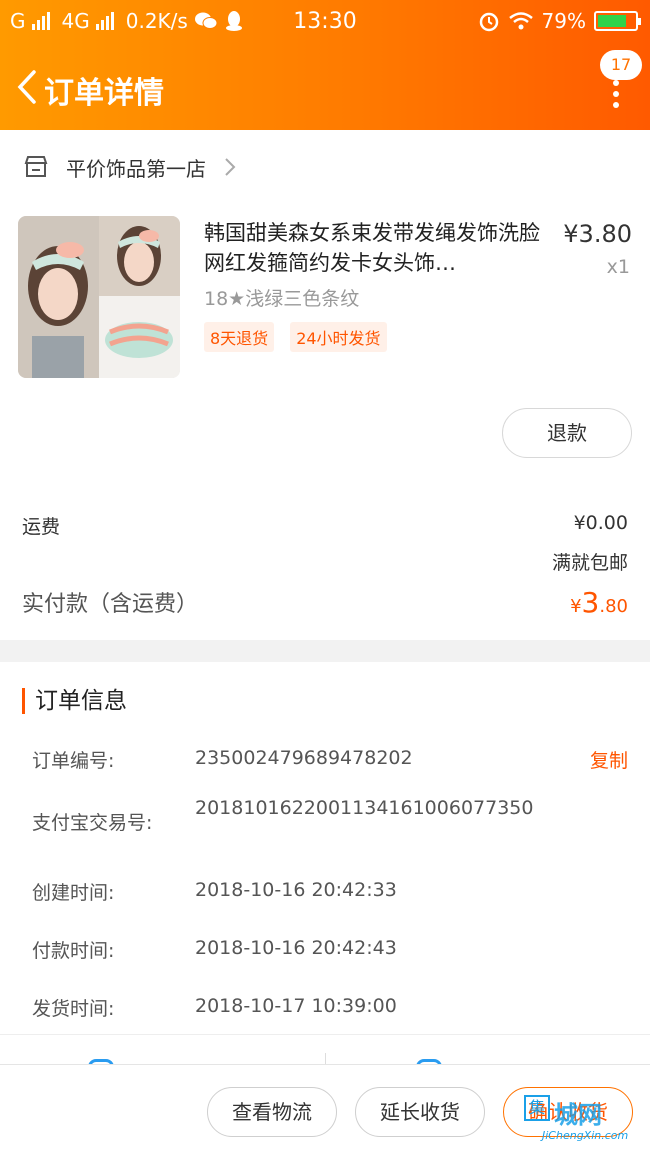  Describe the element at coordinates (325, 604) in the screenshot. I see `paid-row: 实付款（含运费） ¥3.80` at that location.